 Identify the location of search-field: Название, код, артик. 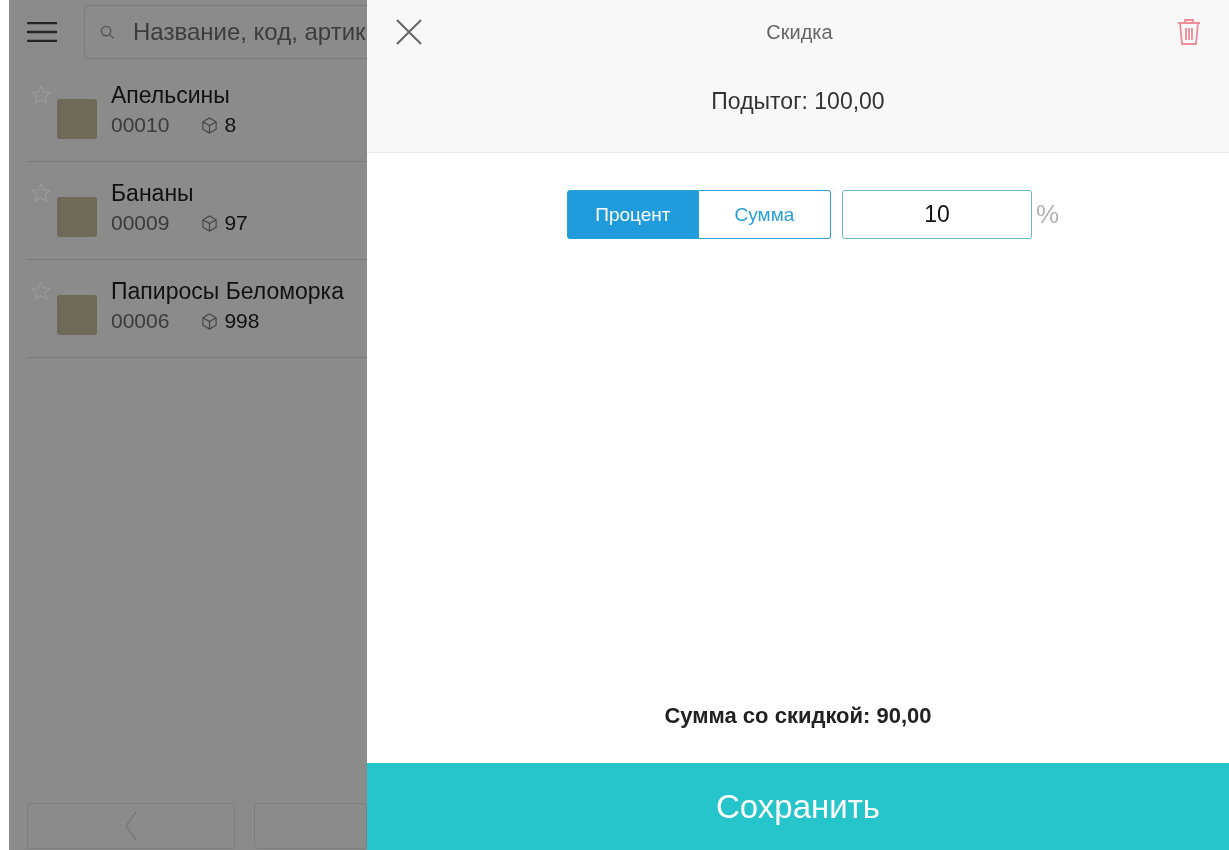
(225, 32).